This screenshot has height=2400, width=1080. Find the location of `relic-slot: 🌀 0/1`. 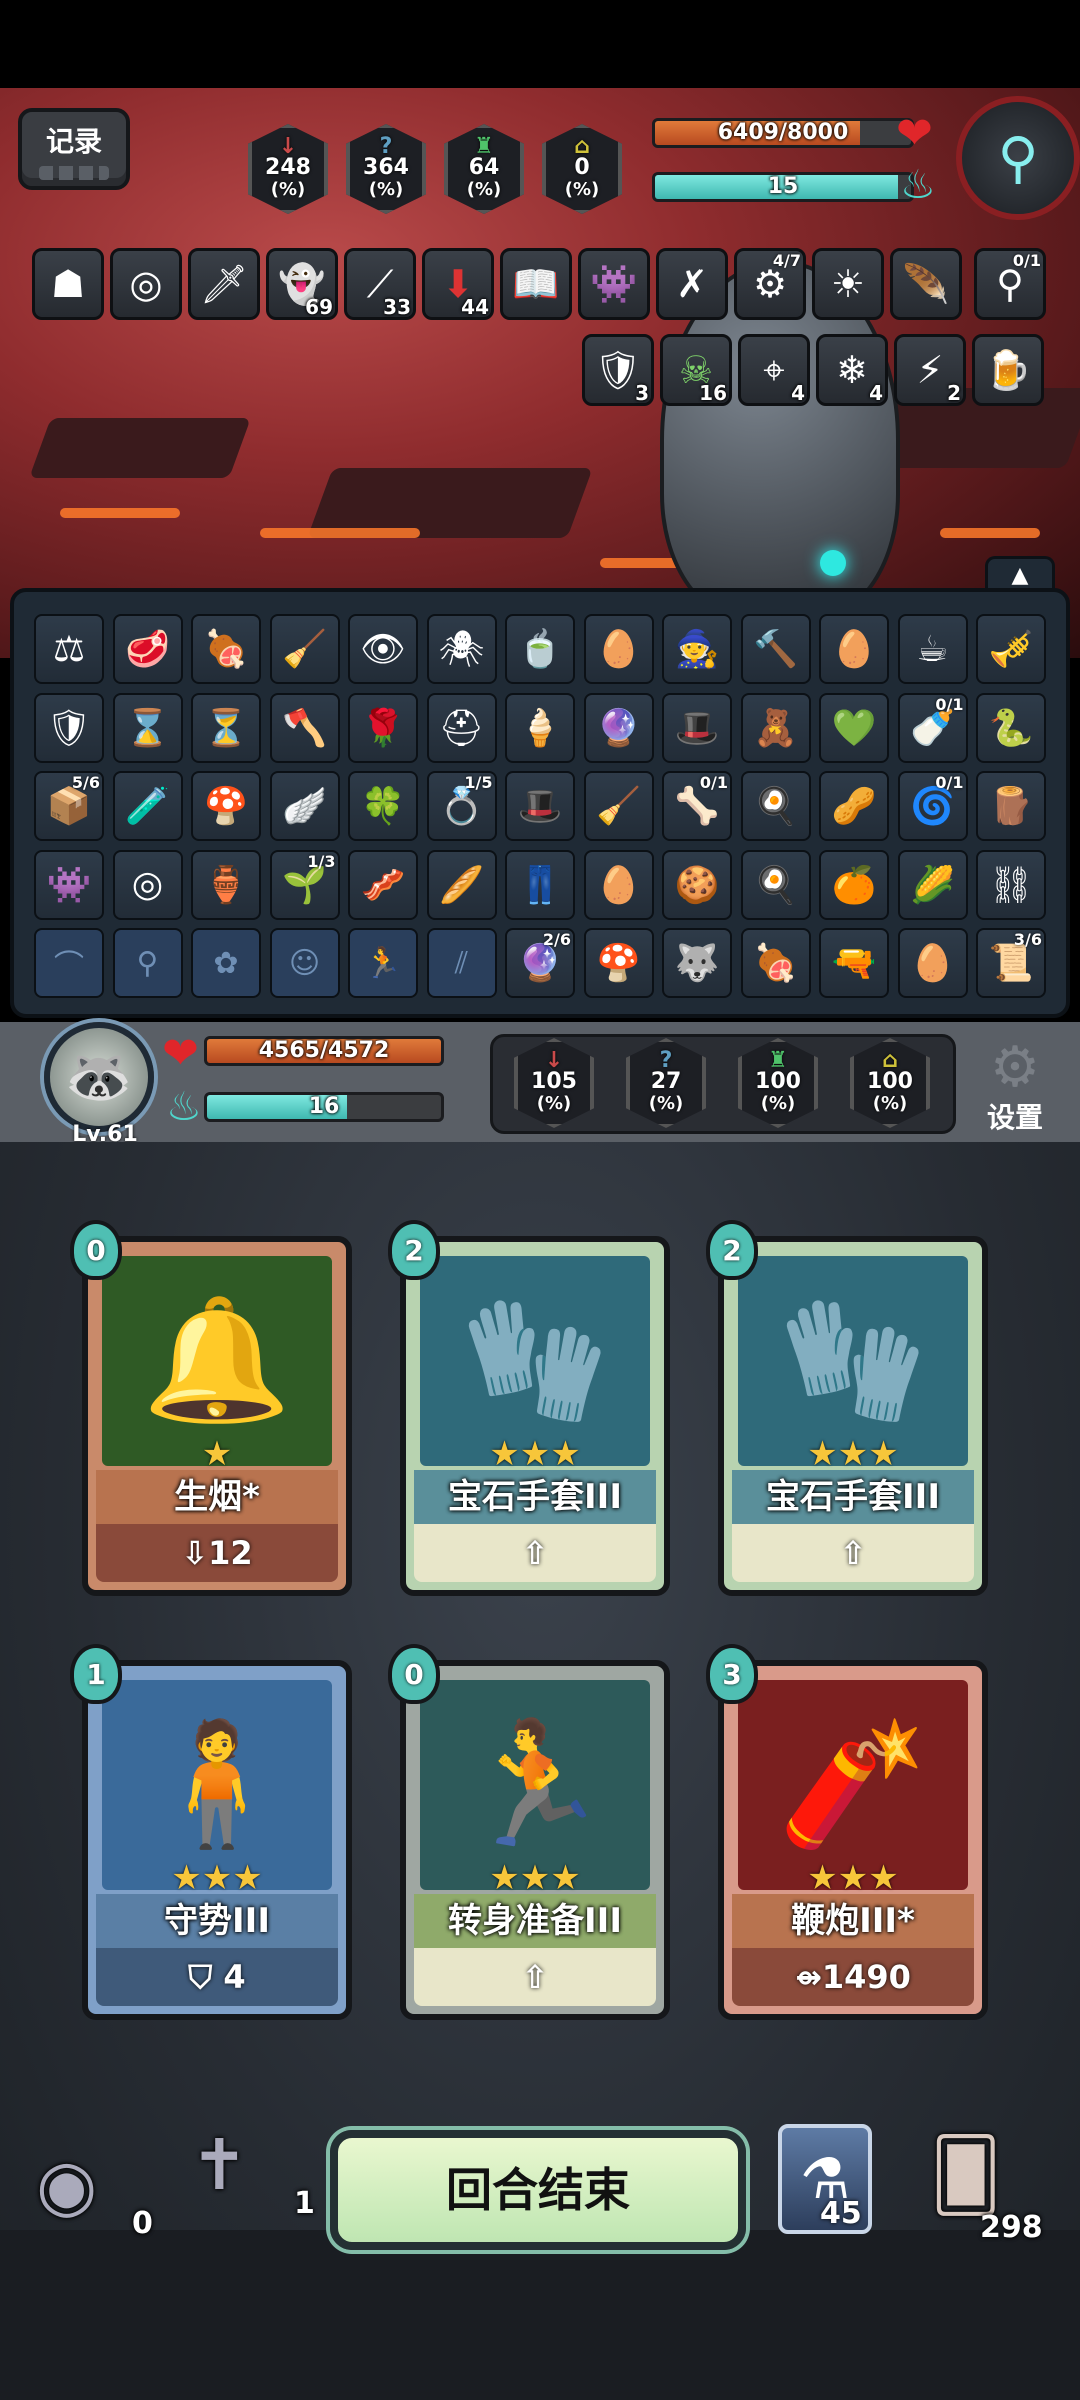

relic-slot: 🌀 0/1 is located at coordinates (932, 806).